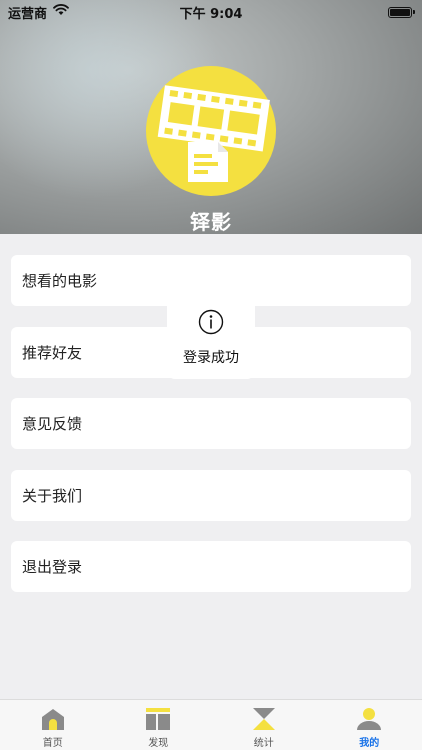 Image resolution: width=422 pixels, height=750 pixels. Describe the element at coordinates (211, 222) in the screenshot. I see `app-name: 铎影` at that location.